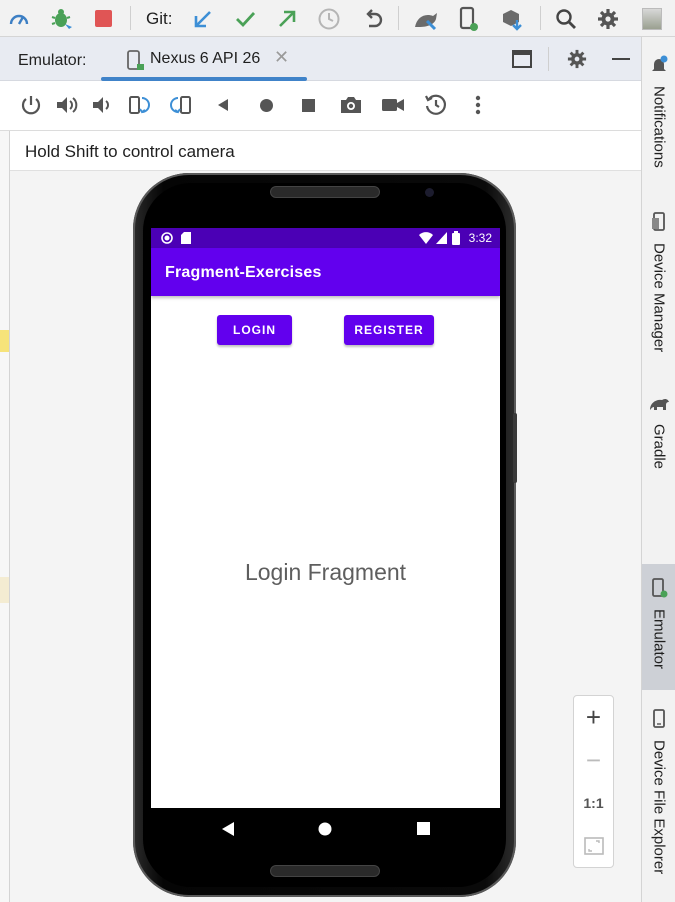 The image size is (675, 902). I want to click on device-tab-label: Nexus 6 API 26, so click(205, 58).